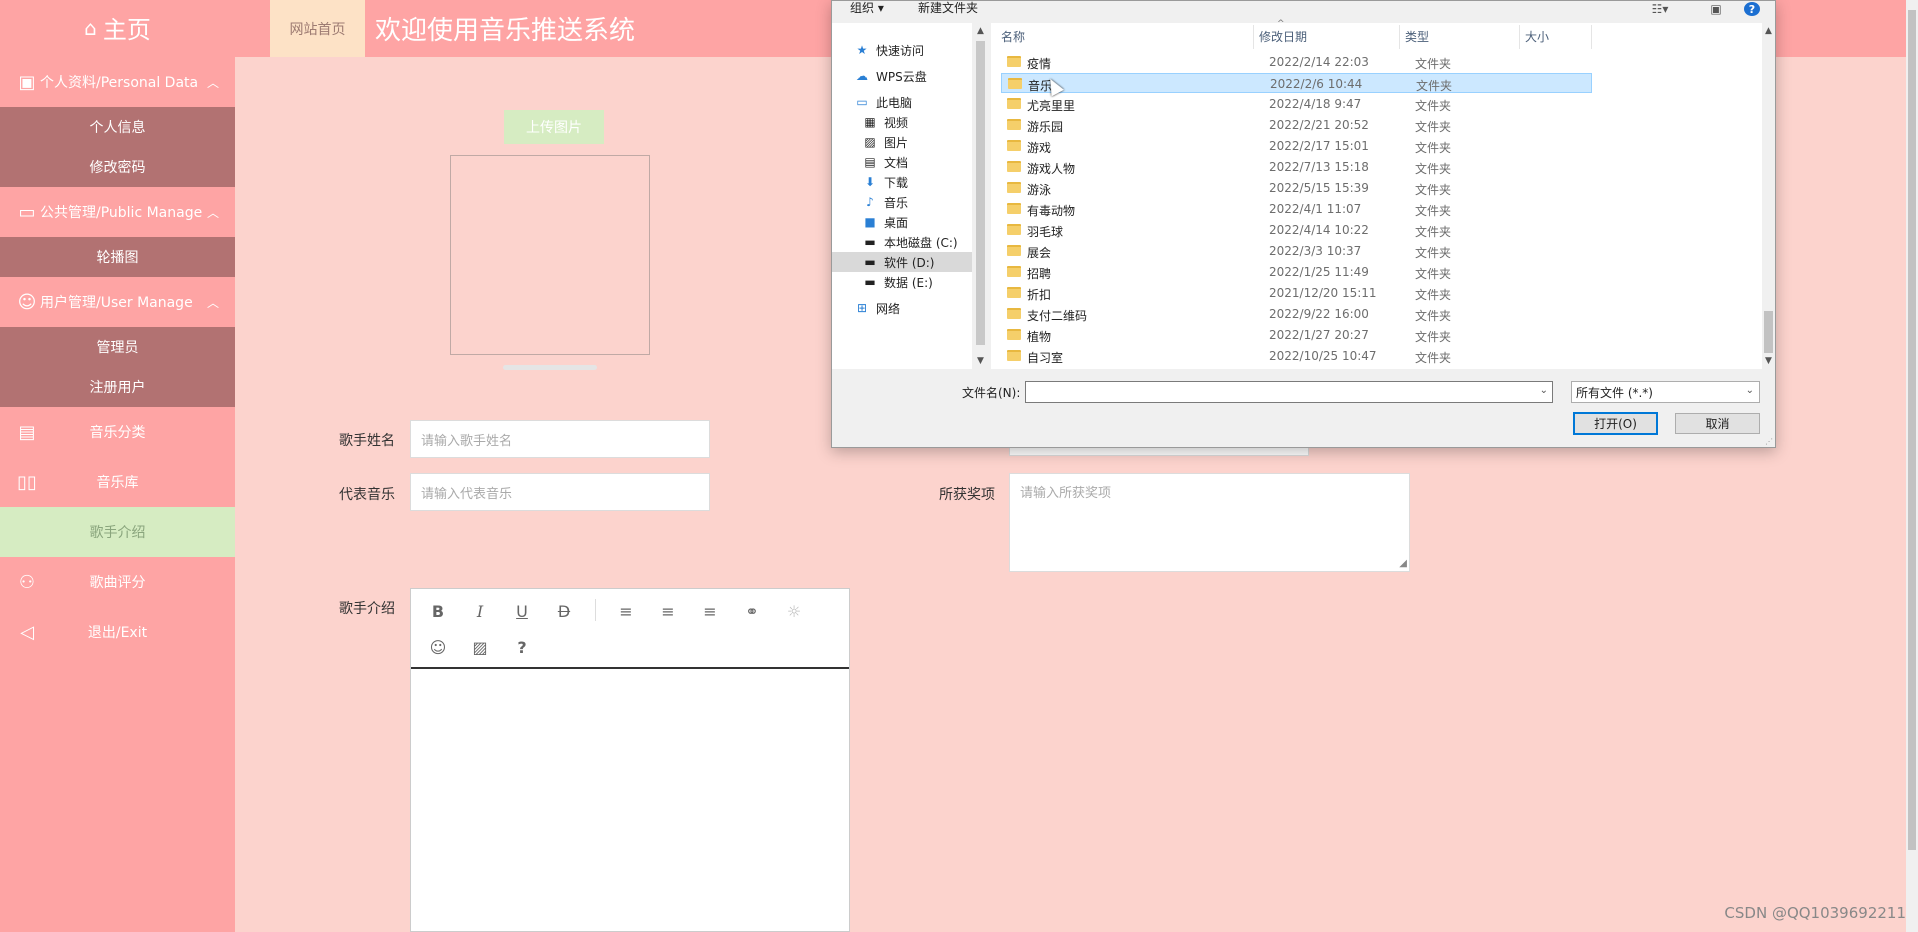 This screenshot has width=1918, height=932. What do you see at coordinates (1768, 196) in the screenshot?
I see `file-list-scrollbar: ▲ ▼` at bounding box center [1768, 196].